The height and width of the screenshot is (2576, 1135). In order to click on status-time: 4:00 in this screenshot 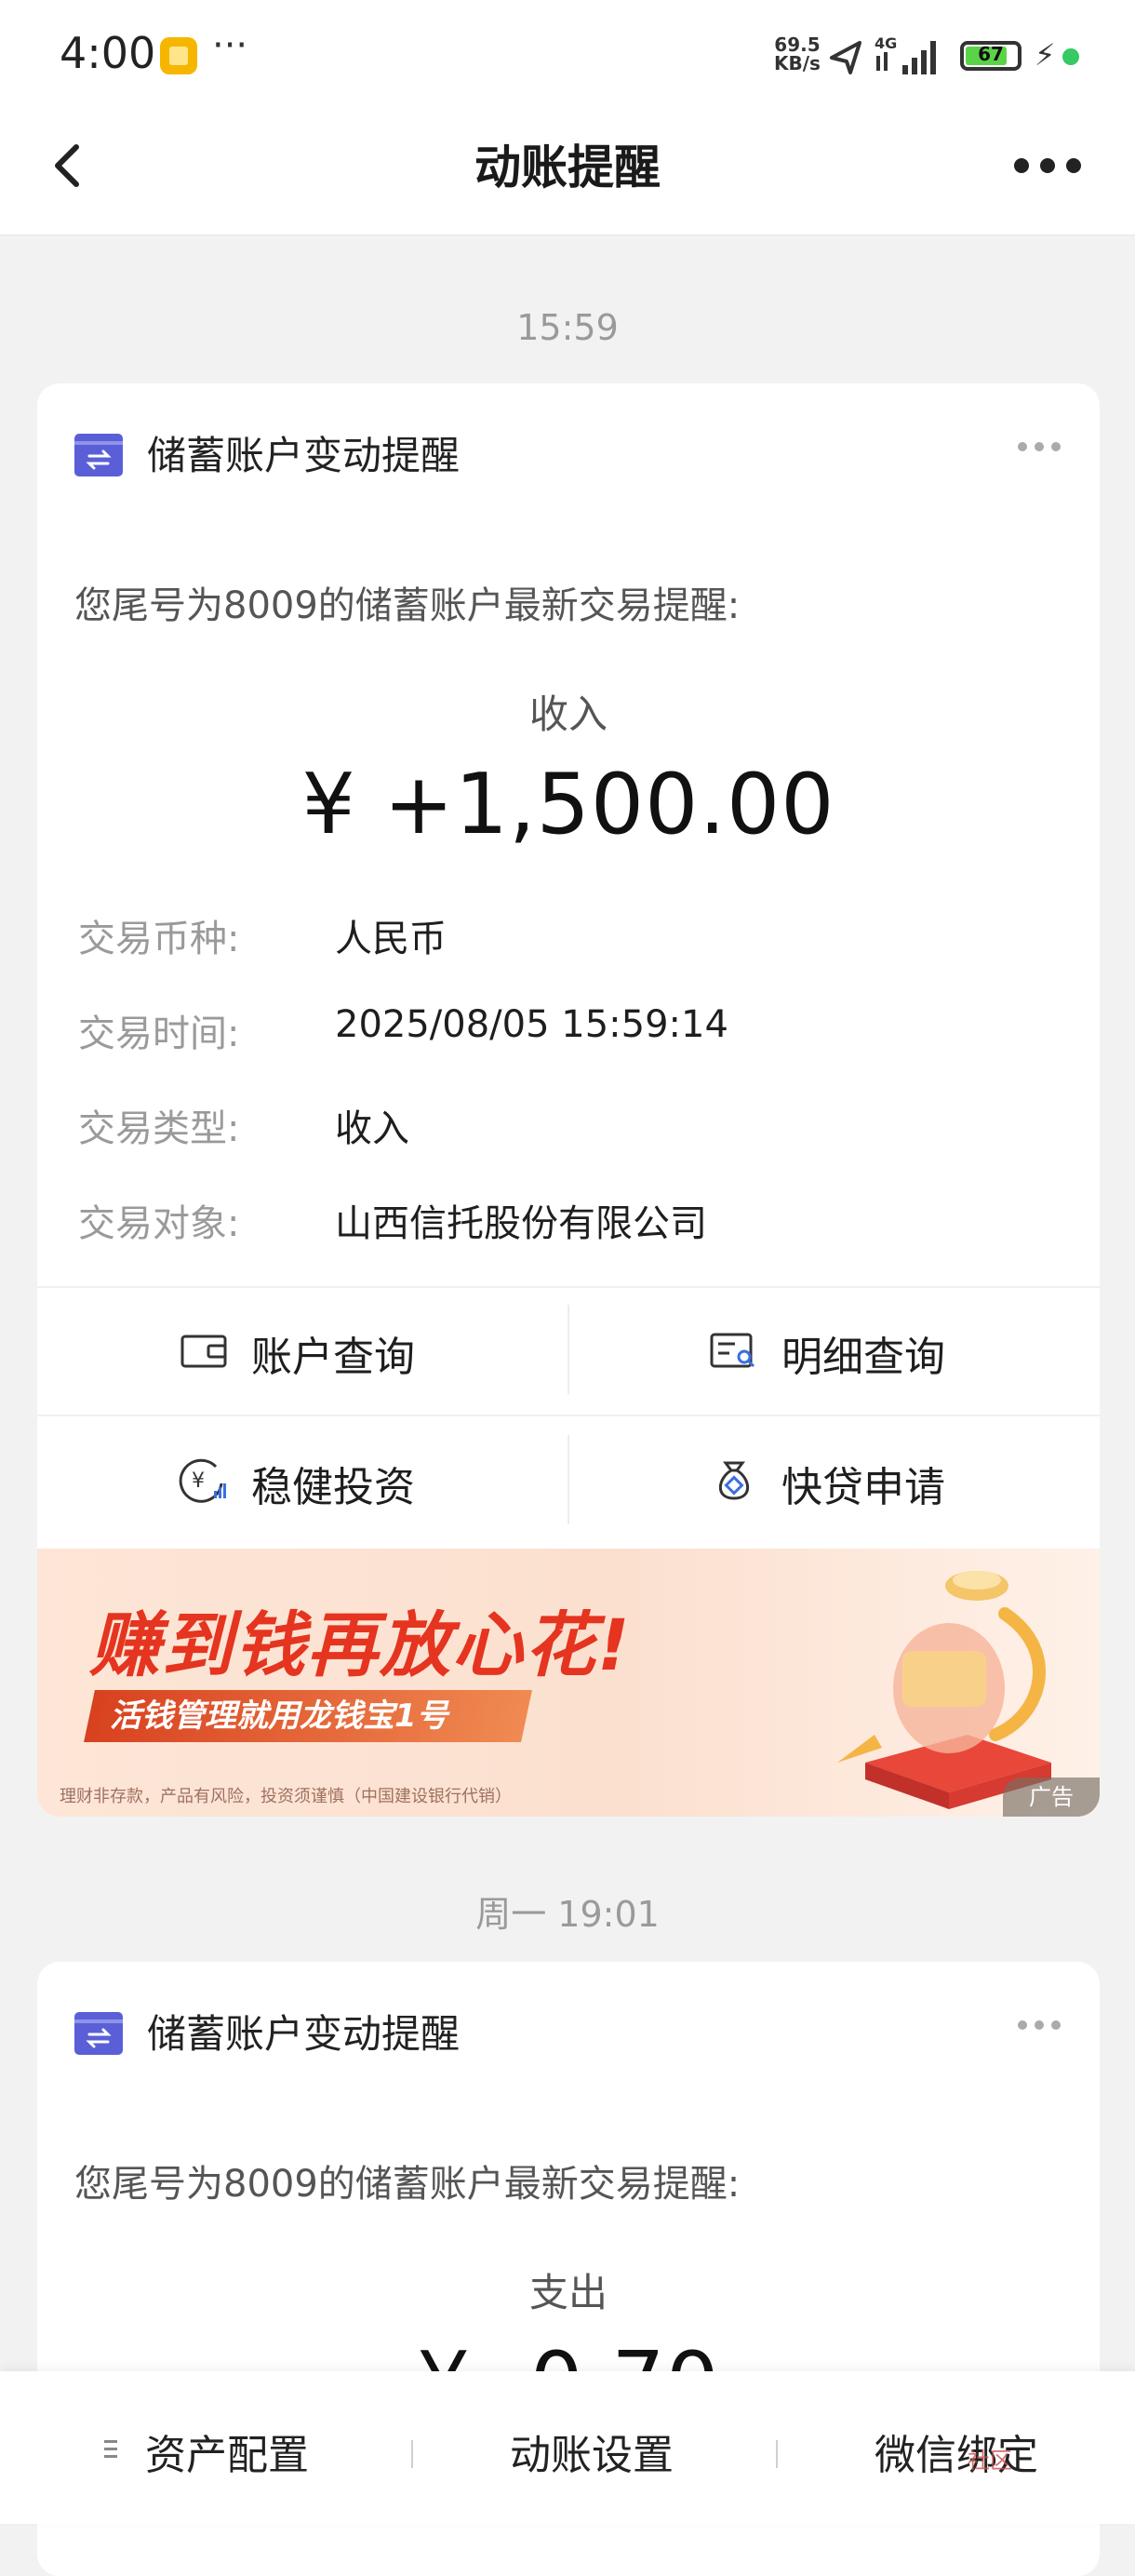, I will do `click(108, 53)`.